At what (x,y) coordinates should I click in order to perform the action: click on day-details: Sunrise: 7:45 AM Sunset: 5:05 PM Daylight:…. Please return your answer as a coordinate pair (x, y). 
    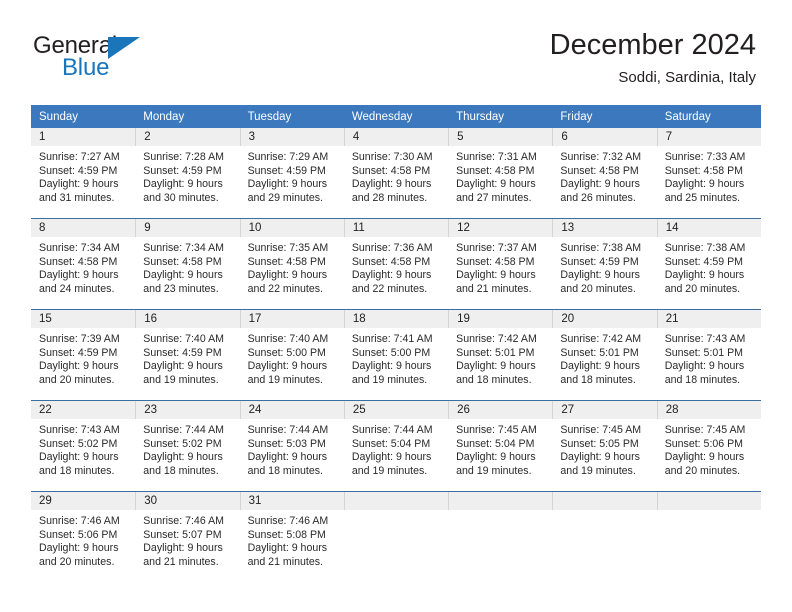
    Looking at the image, I should click on (604, 448).